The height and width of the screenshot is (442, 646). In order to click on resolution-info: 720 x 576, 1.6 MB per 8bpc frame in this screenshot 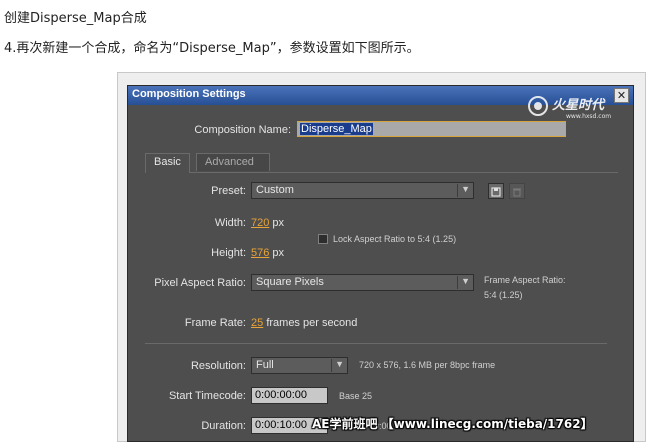, I will do `click(427, 365)`.